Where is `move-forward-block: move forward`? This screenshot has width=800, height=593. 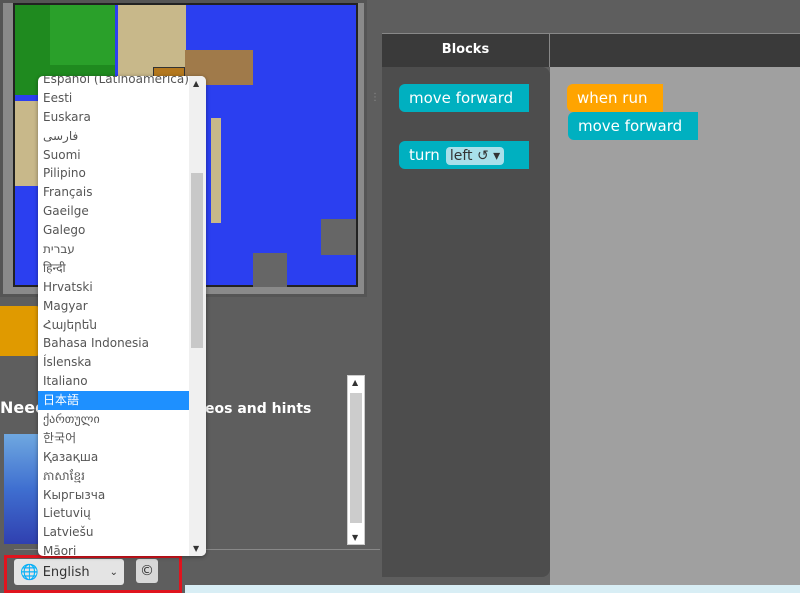
move-forward-block: move forward is located at coordinates (633, 126).